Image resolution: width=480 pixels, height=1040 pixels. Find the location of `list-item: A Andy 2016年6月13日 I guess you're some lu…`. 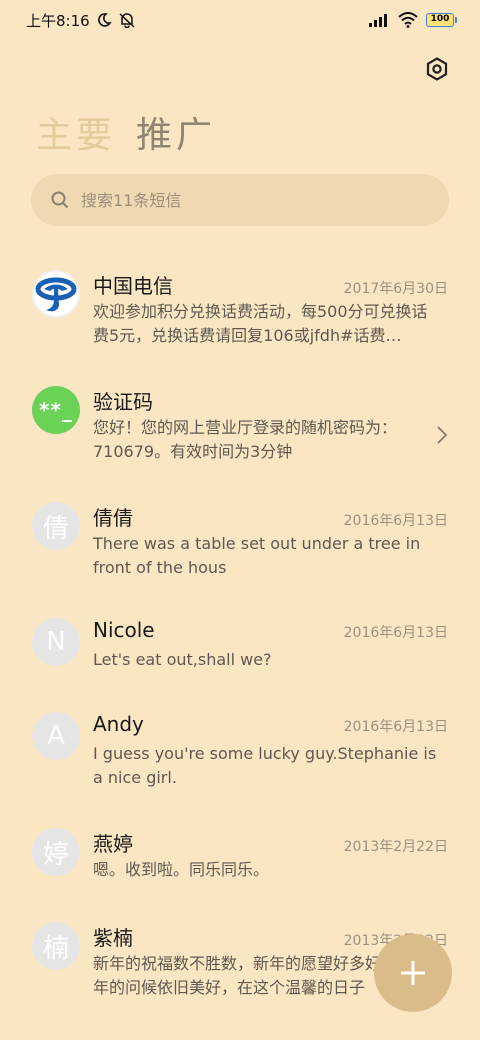

list-item: A Andy 2016年6月13日 I guess you're some lu… is located at coordinates (240, 756).